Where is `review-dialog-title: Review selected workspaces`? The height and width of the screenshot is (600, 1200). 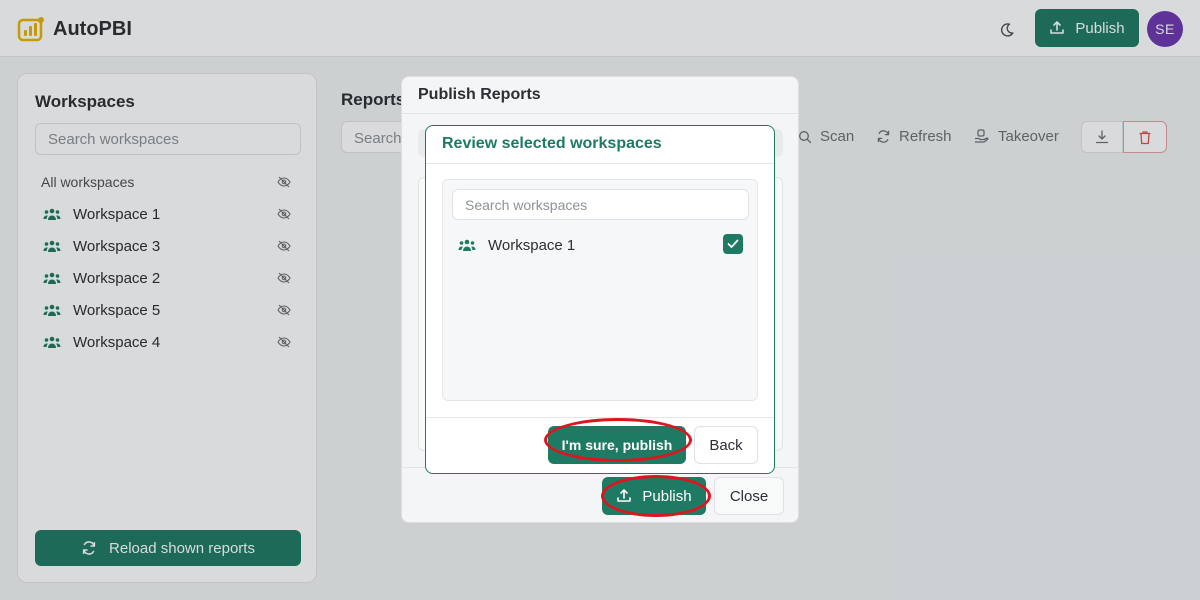 review-dialog-title: Review selected workspaces is located at coordinates (552, 143).